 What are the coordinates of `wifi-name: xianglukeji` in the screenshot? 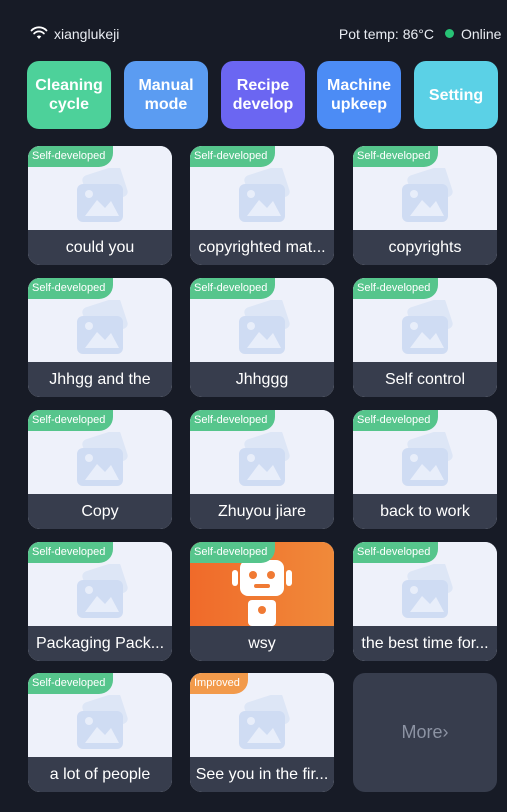 It's located at (87, 34).